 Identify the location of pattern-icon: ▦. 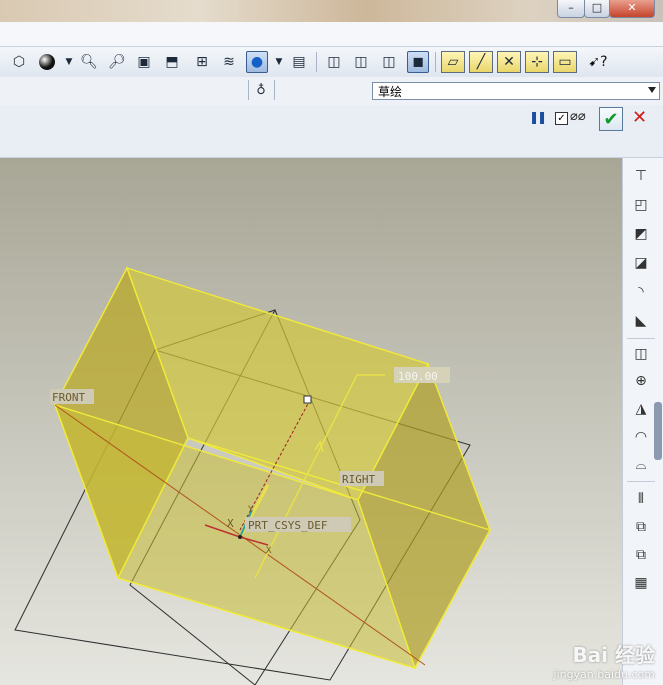
(641, 583).